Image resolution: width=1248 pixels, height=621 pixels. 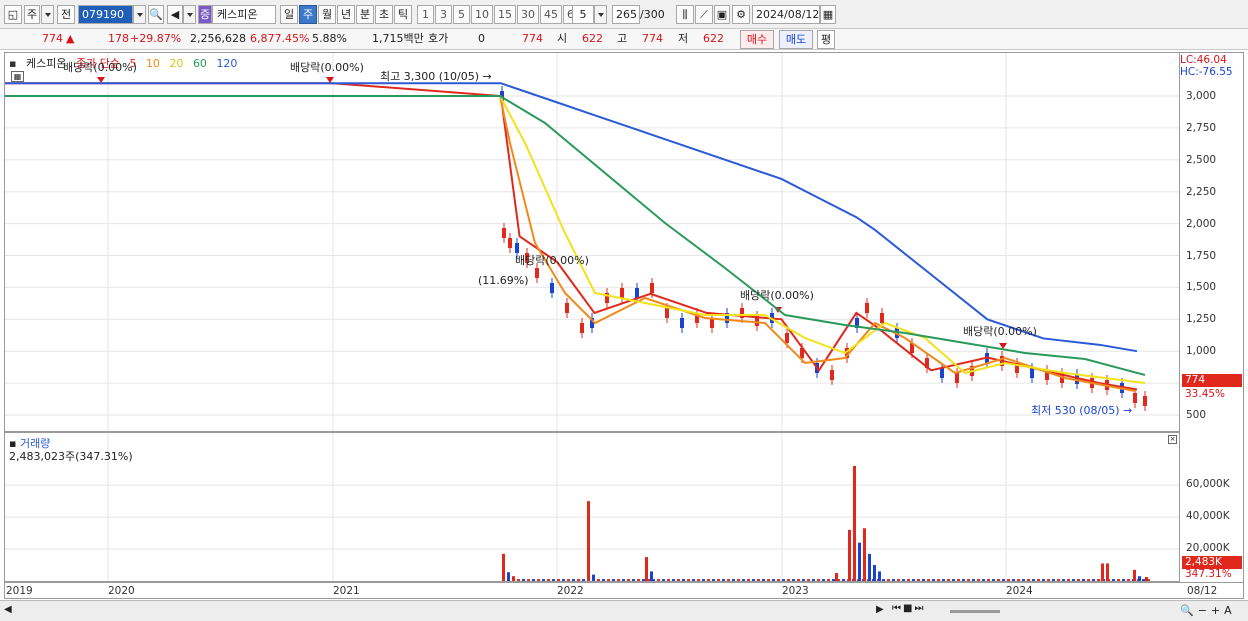 What do you see at coordinates (722, 14) in the screenshot?
I see `save-icon: ▣` at bounding box center [722, 14].